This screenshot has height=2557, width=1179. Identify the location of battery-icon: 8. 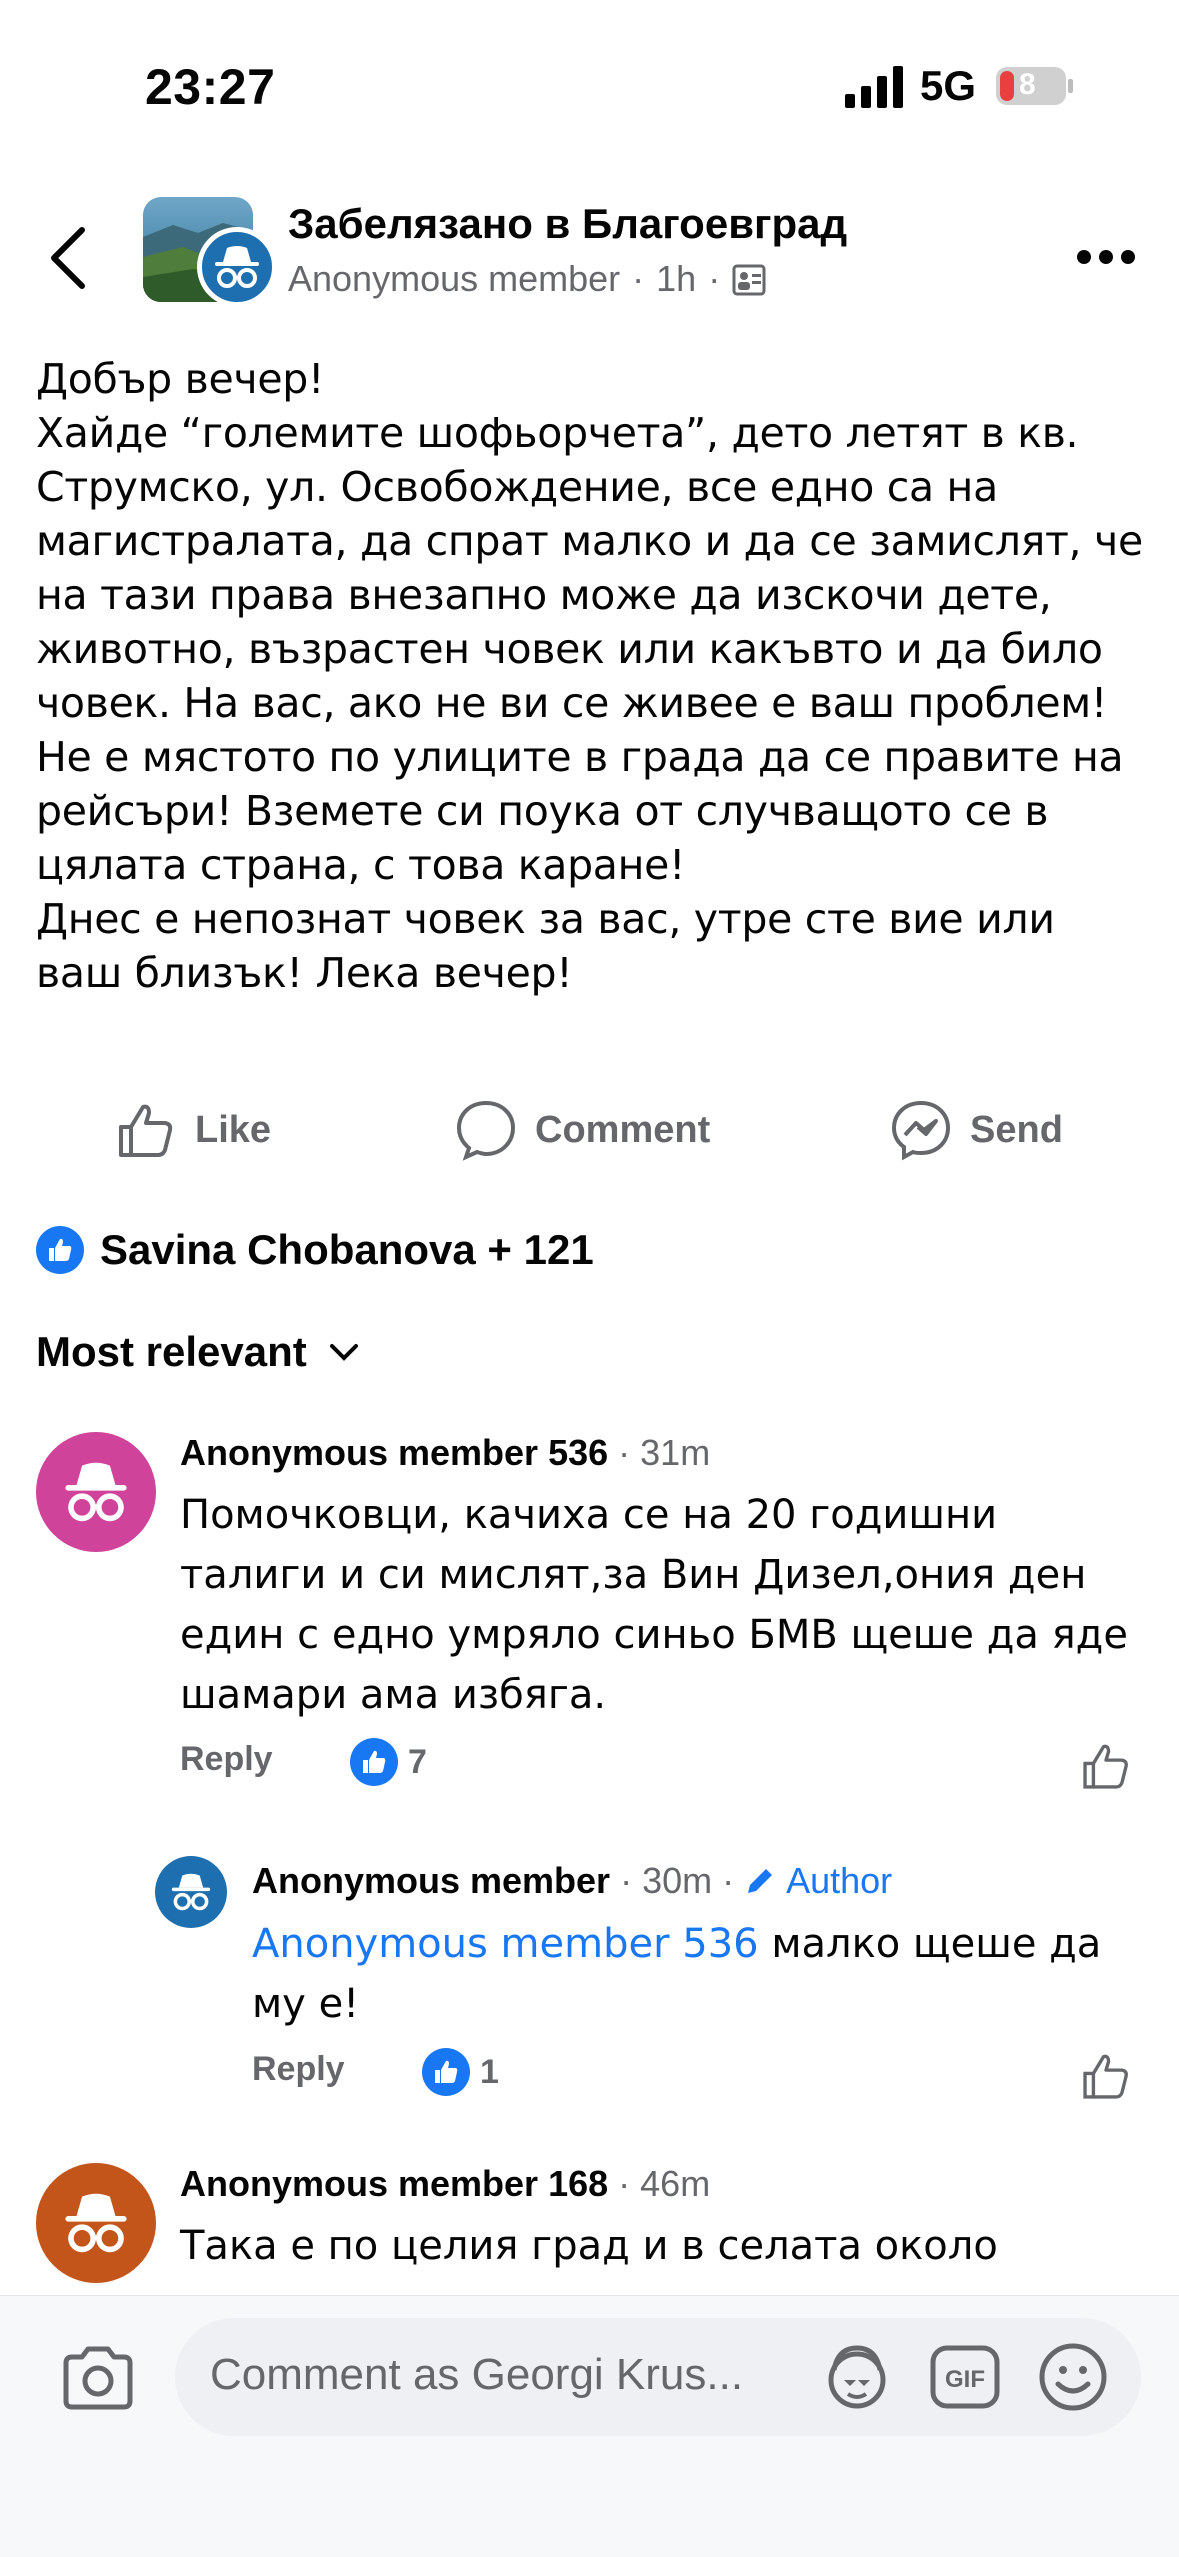
(1035, 86).